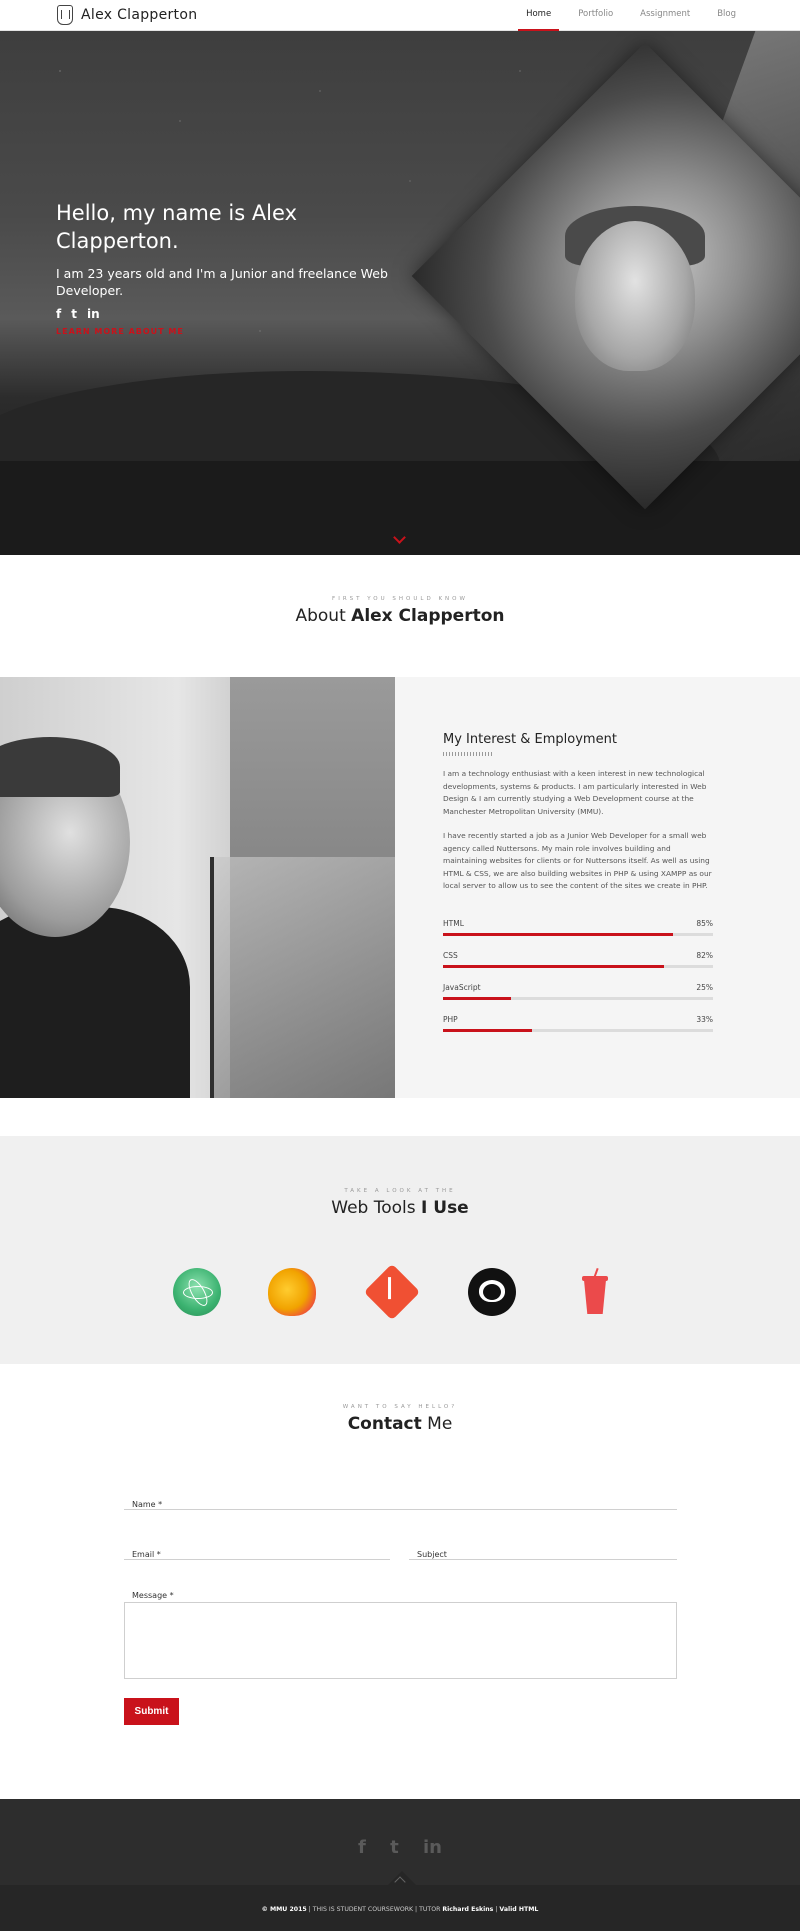 The height and width of the screenshot is (1931, 800). I want to click on about-photo-hair, so click(60, 767).